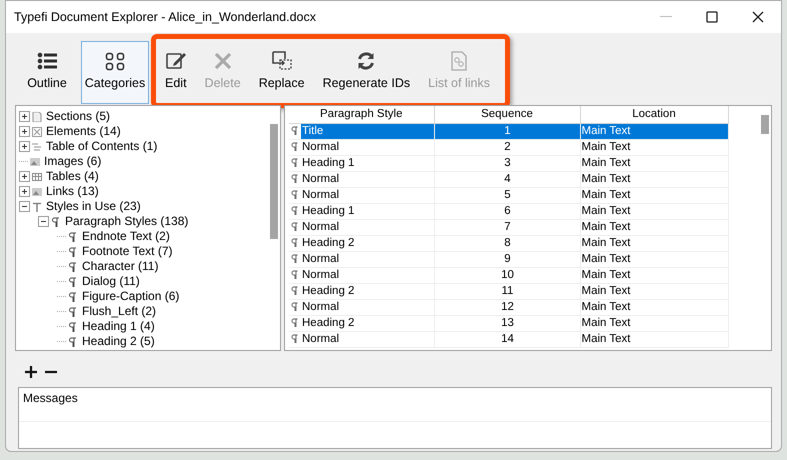  I want to click on table-row: Title 1 Main Text, so click(508, 131).